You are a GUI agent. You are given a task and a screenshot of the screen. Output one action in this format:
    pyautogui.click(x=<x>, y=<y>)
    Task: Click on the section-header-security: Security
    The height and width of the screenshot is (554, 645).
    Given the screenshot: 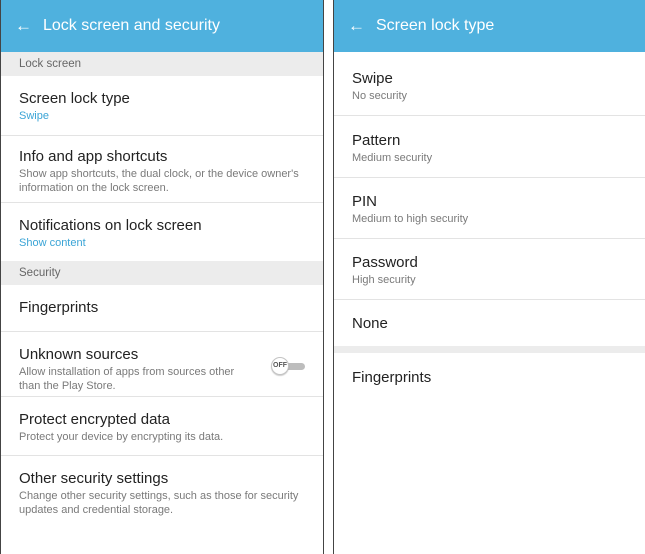 What is the action you would take?
    pyautogui.click(x=162, y=273)
    